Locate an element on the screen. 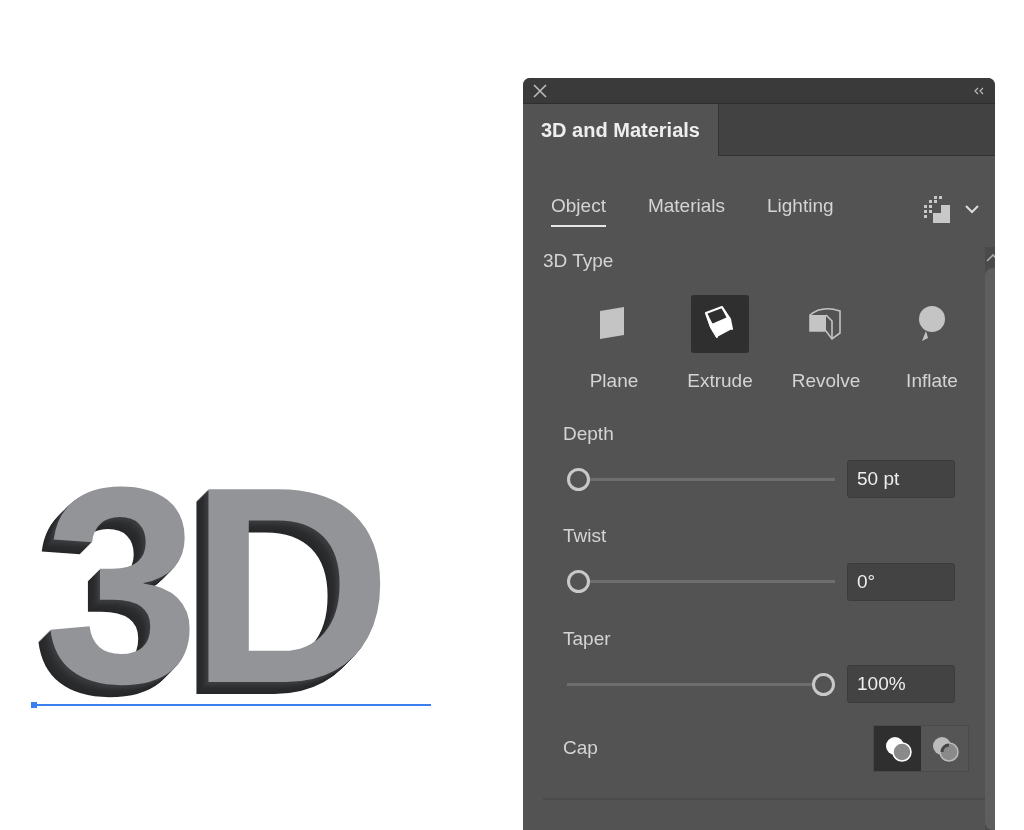 The image size is (1024, 830). type-option: Revolve is located at coordinates (826, 345).